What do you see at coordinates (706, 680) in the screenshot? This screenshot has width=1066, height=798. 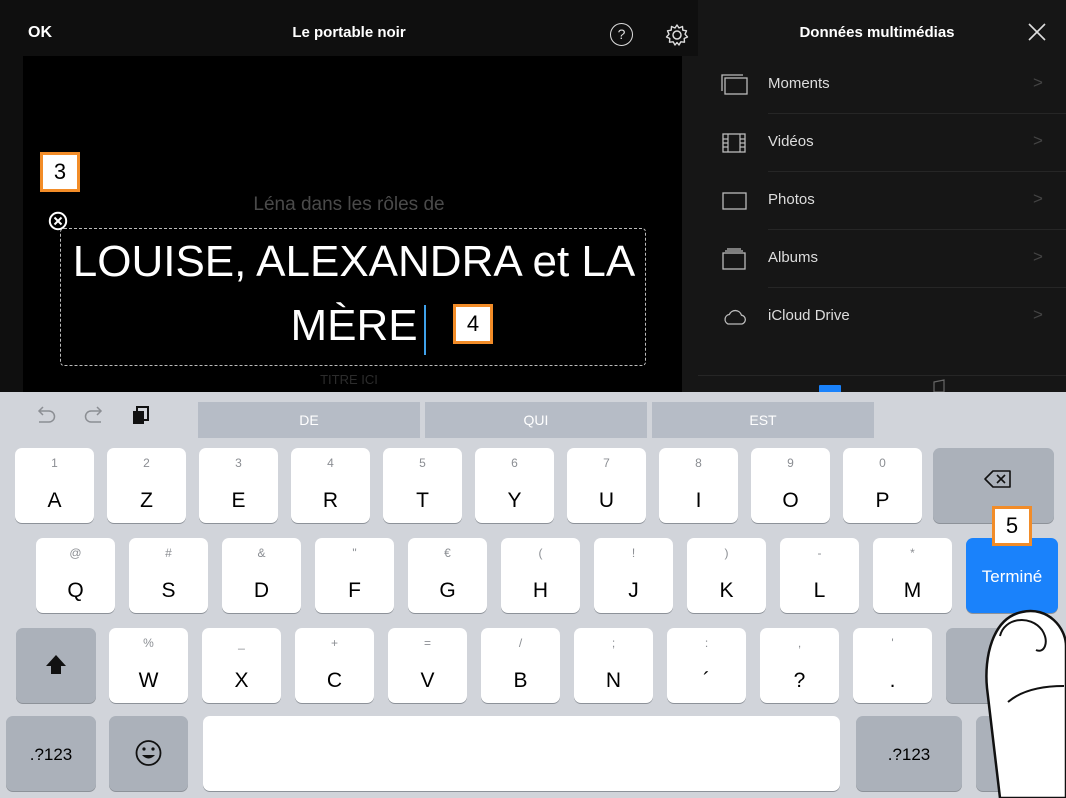 I see `key-char: ´` at bounding box center [706, 680].